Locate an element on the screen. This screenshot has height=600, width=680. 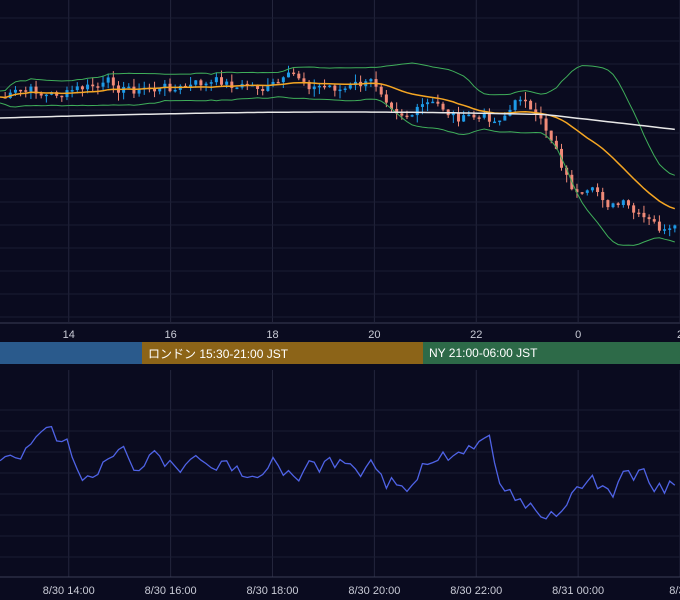
session-band-tokyo is located at coordinates (71, 353).